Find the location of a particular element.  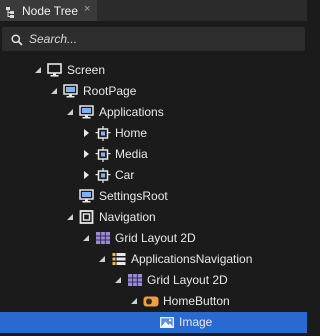

tree-node-label: Screen is located at coordinates (86, 70).